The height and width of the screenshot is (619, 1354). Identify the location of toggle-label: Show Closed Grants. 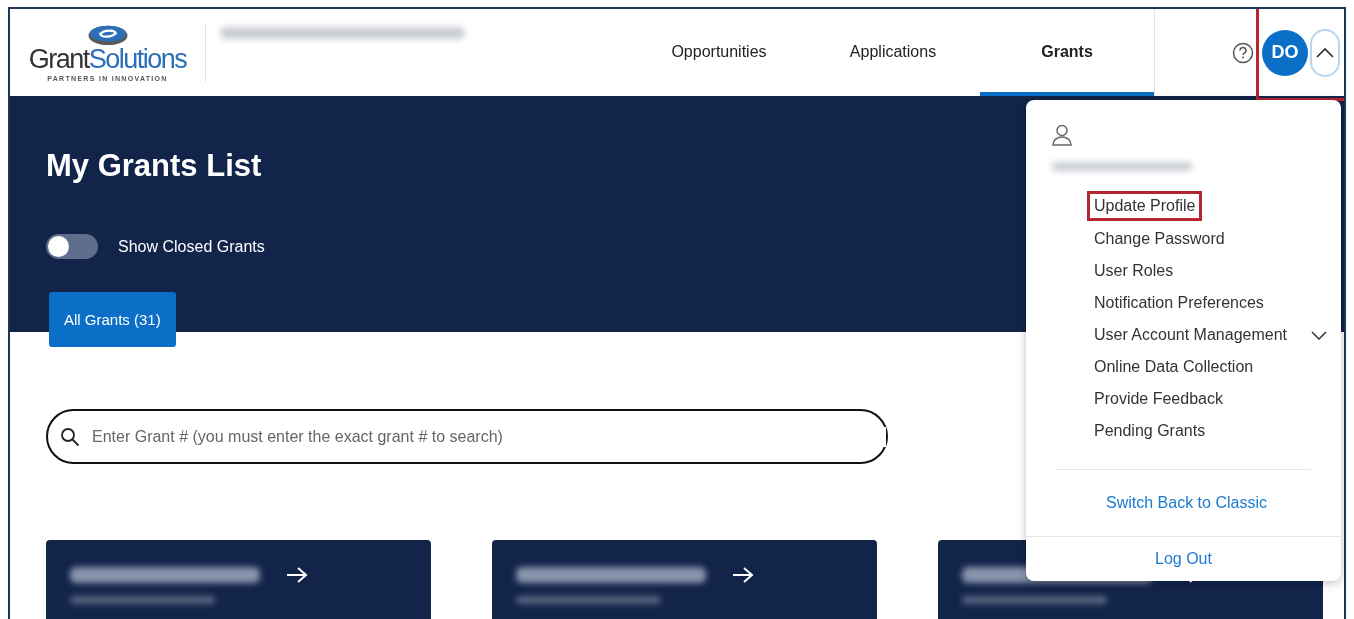
(191, 246).